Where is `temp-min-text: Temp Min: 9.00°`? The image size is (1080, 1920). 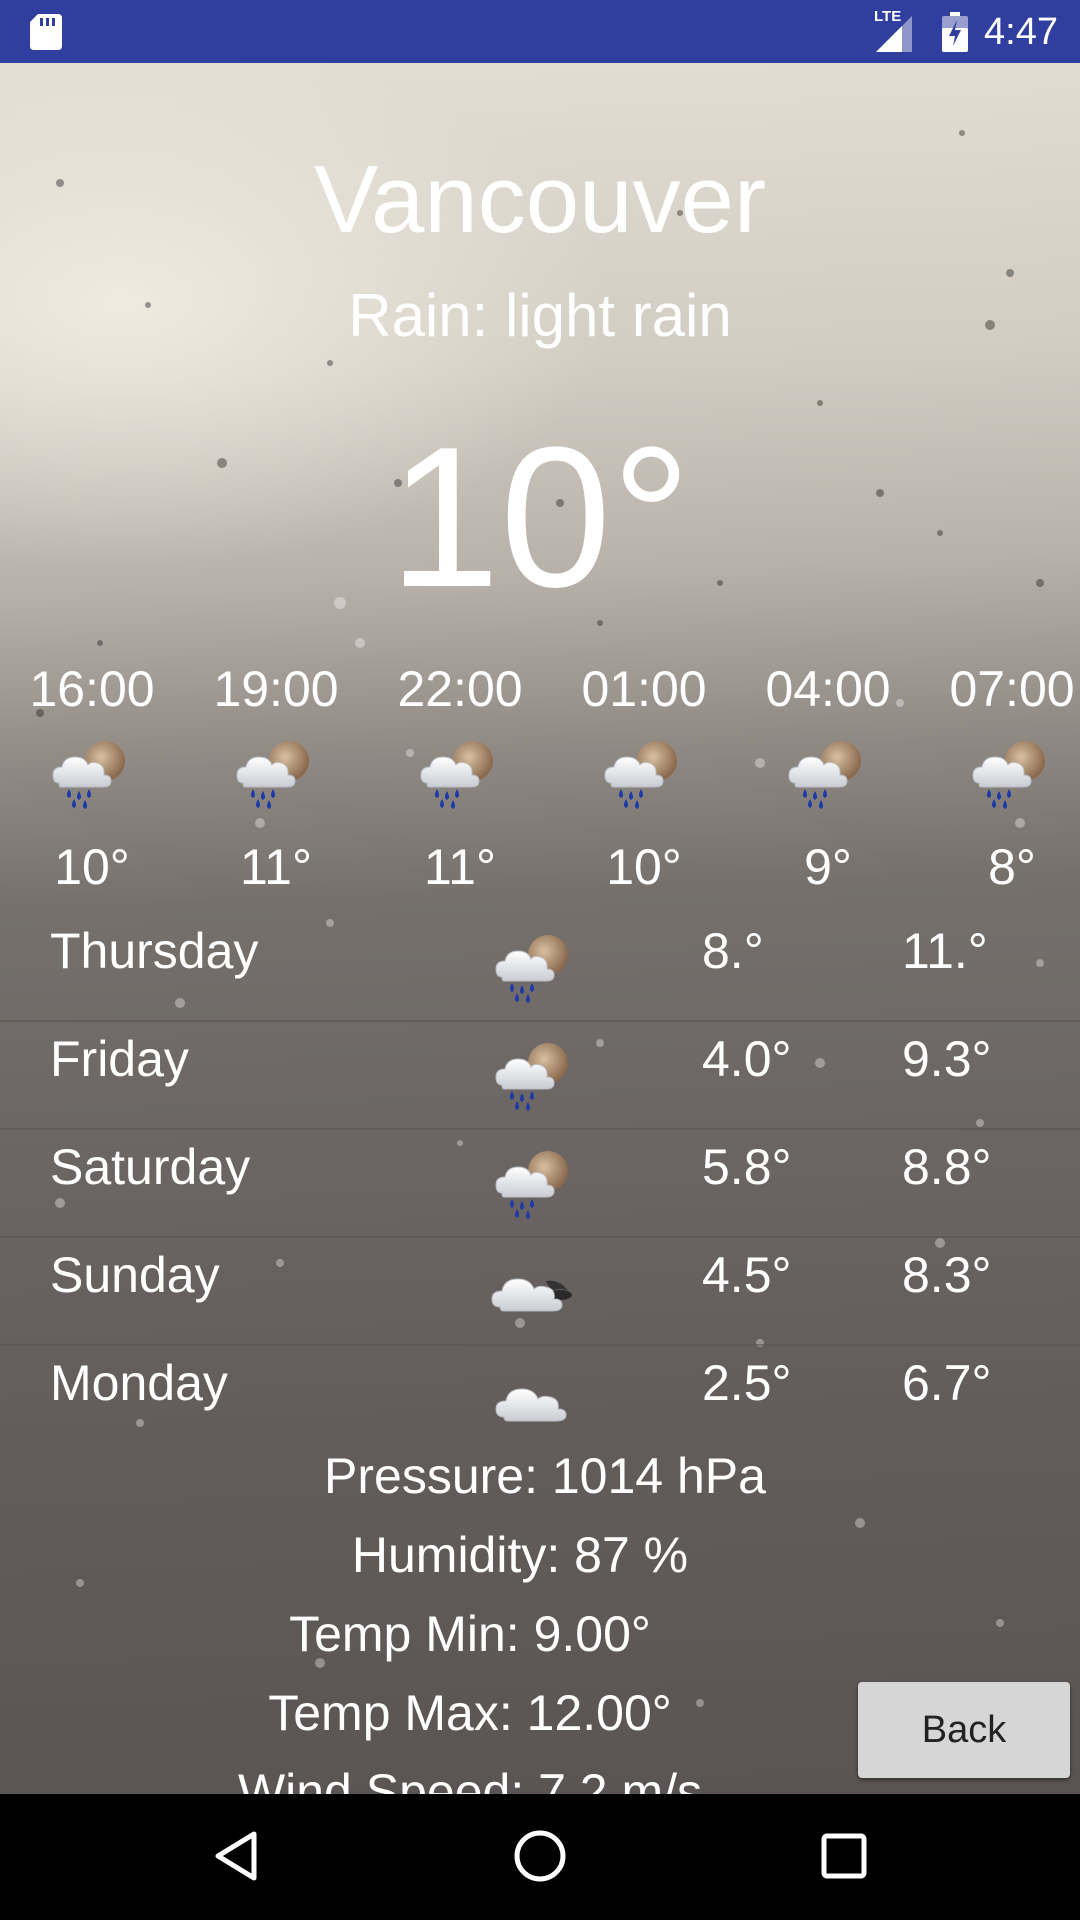 temp-min-text: Temp Min: 9.00° is located at coordinates (470, 1634).